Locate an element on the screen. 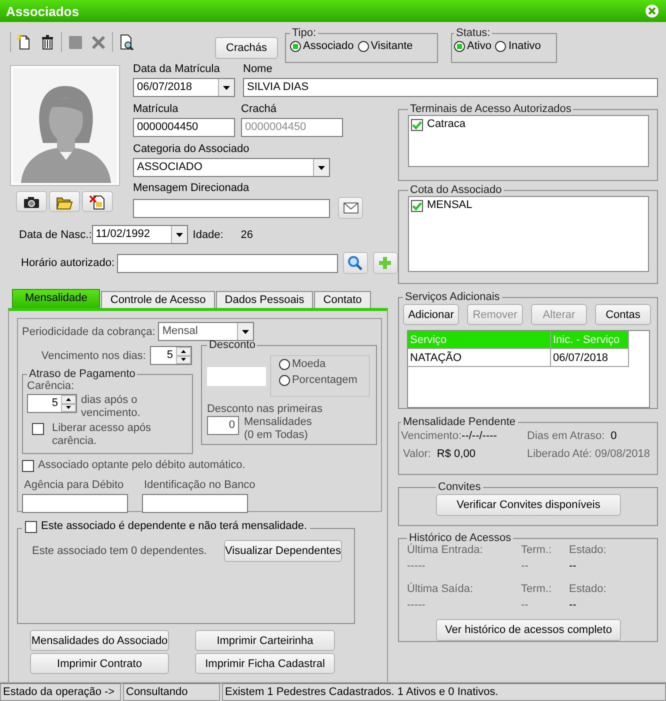 The height and width of the screenshot is (701, 666). label: Crachá is located at coordinates (258, 109).